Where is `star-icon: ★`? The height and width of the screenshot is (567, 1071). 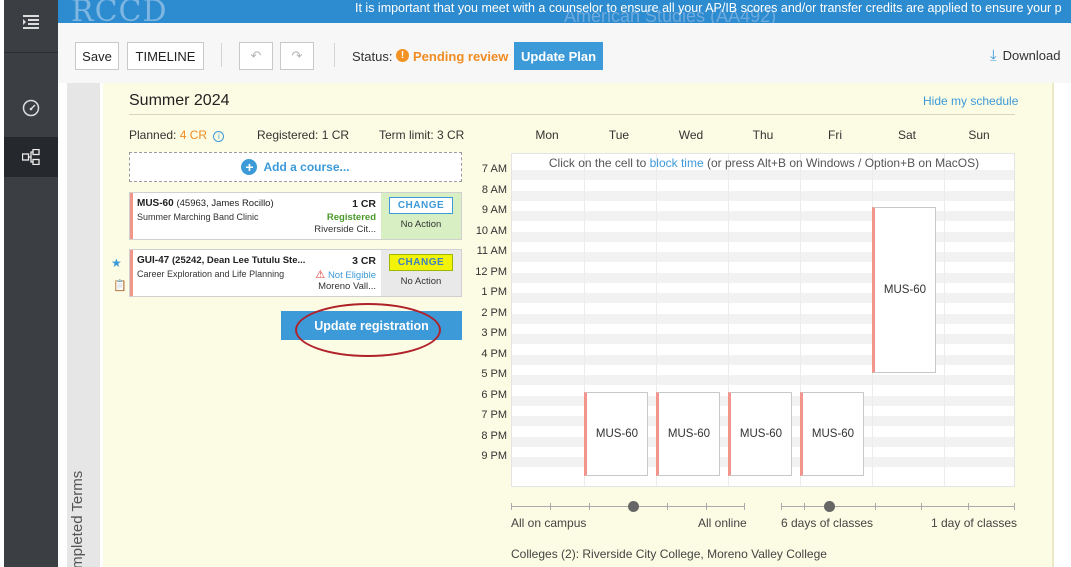
star-icon: ★ is located at coordinates (116, 263).